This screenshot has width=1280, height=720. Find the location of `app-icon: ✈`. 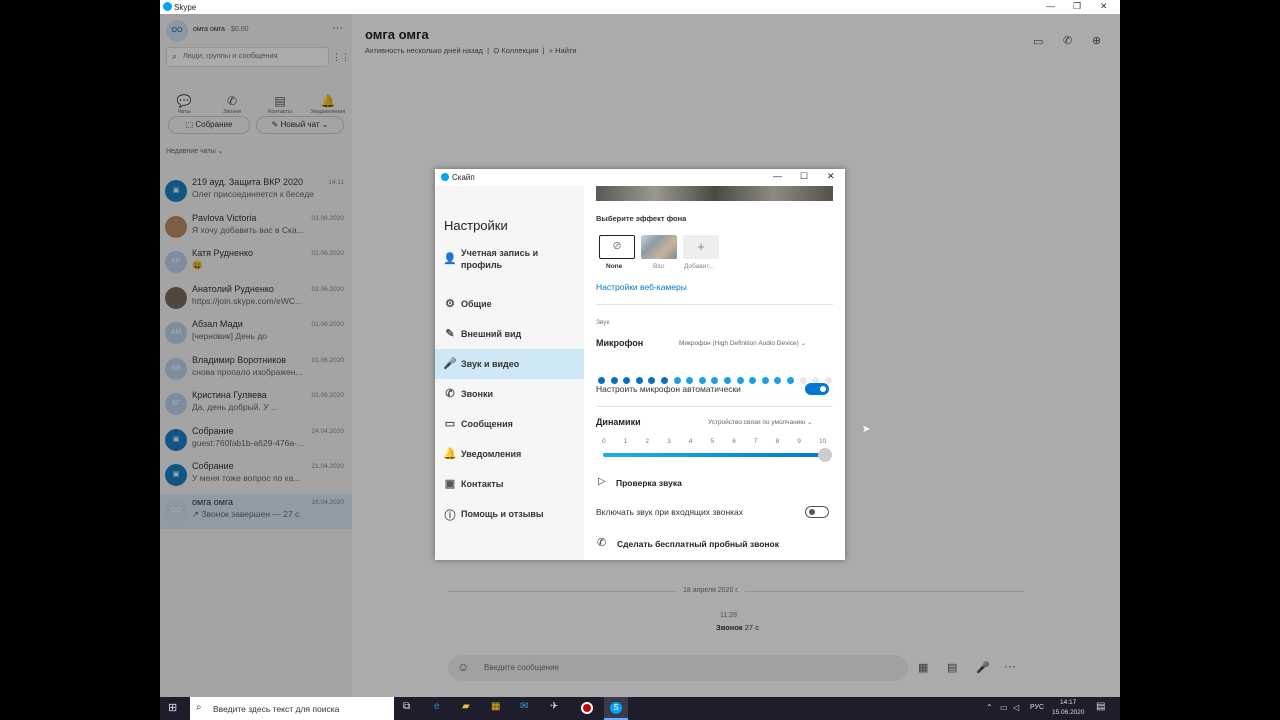

app-icon: ✈ is located at coordinates (554, 706).